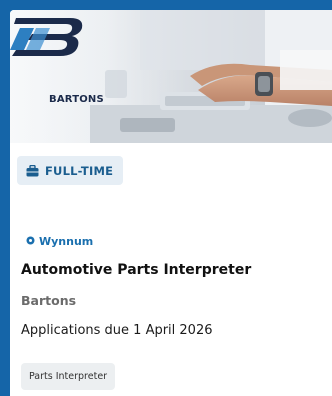  Describe the element at coordinates (46, 37) in the screenshot. I see `bartons-logo-icon` at that location.